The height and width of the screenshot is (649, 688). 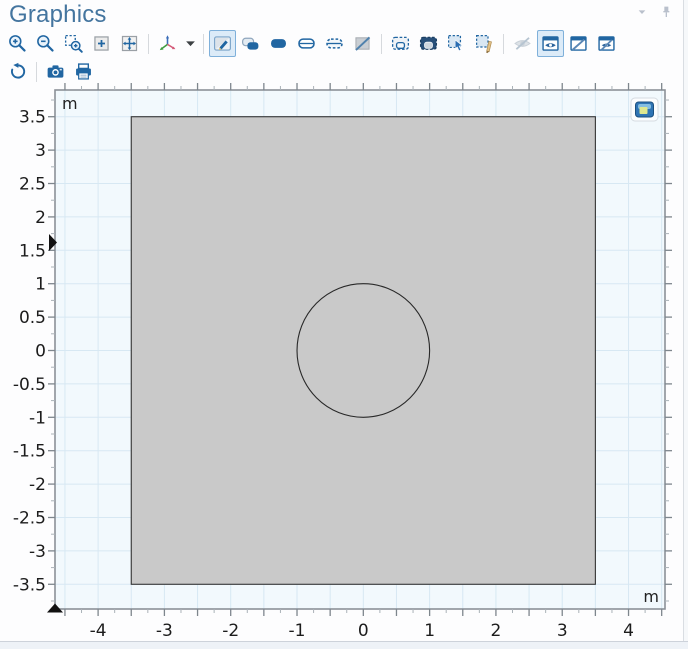 I want to click on x-tick-label: 1, so click(x=429, y=631).